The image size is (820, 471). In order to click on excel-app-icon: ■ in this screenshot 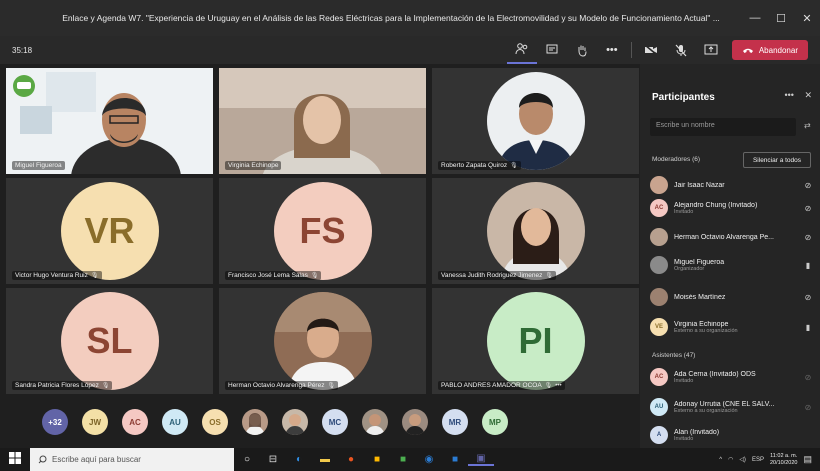, I will do `click(403, 459)`.